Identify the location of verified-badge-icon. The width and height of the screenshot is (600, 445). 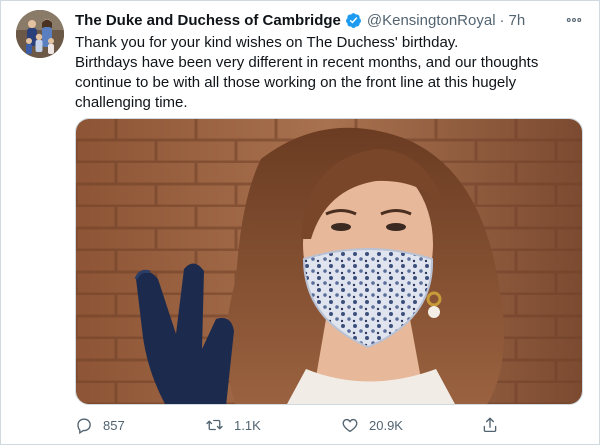
(353, 20).